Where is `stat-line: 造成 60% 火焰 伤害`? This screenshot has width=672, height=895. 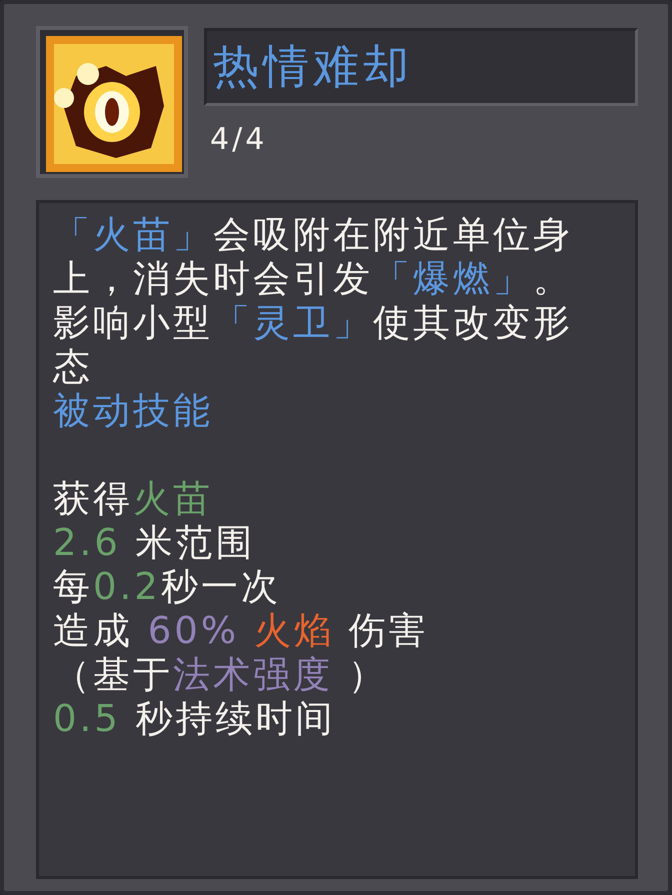 stat-line: 造成 60% 火焰 伤害 is located at coordinates (241, 631).